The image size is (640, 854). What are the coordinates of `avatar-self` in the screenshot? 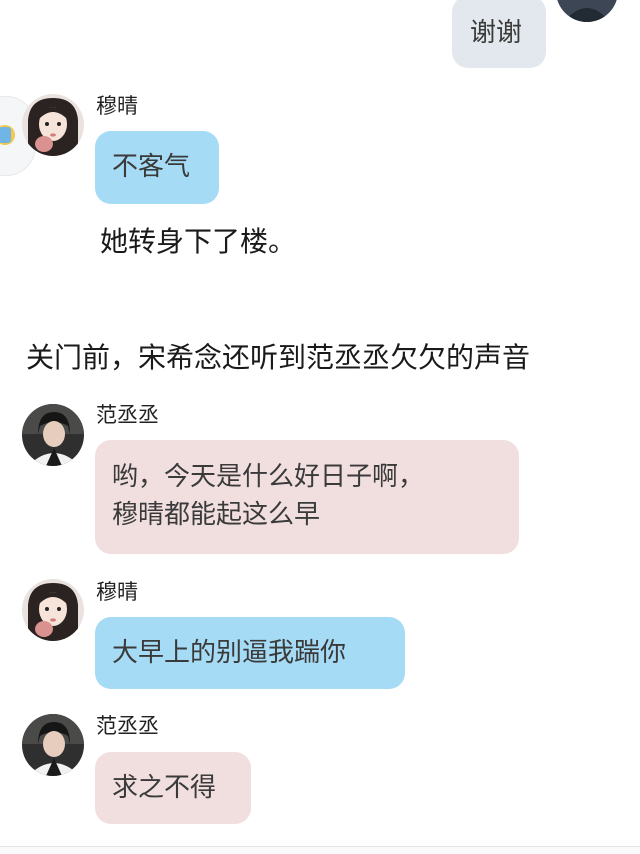 It's located at (587, 11).